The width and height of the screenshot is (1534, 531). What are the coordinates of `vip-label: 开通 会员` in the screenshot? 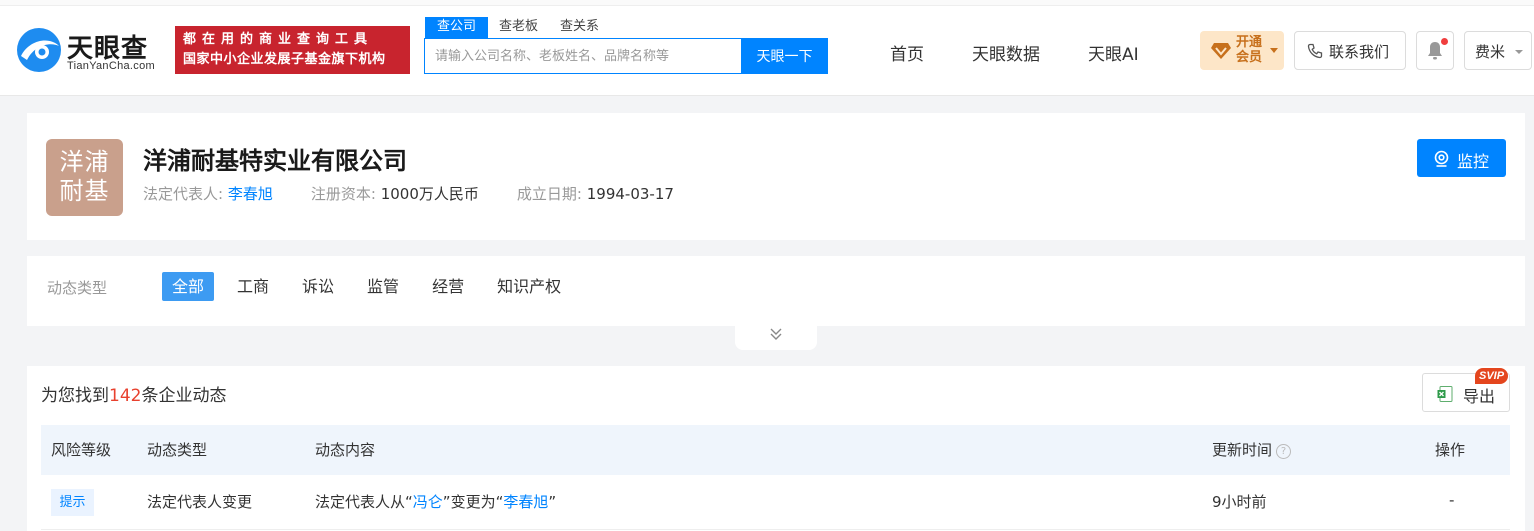 It's located at (1251, 50).